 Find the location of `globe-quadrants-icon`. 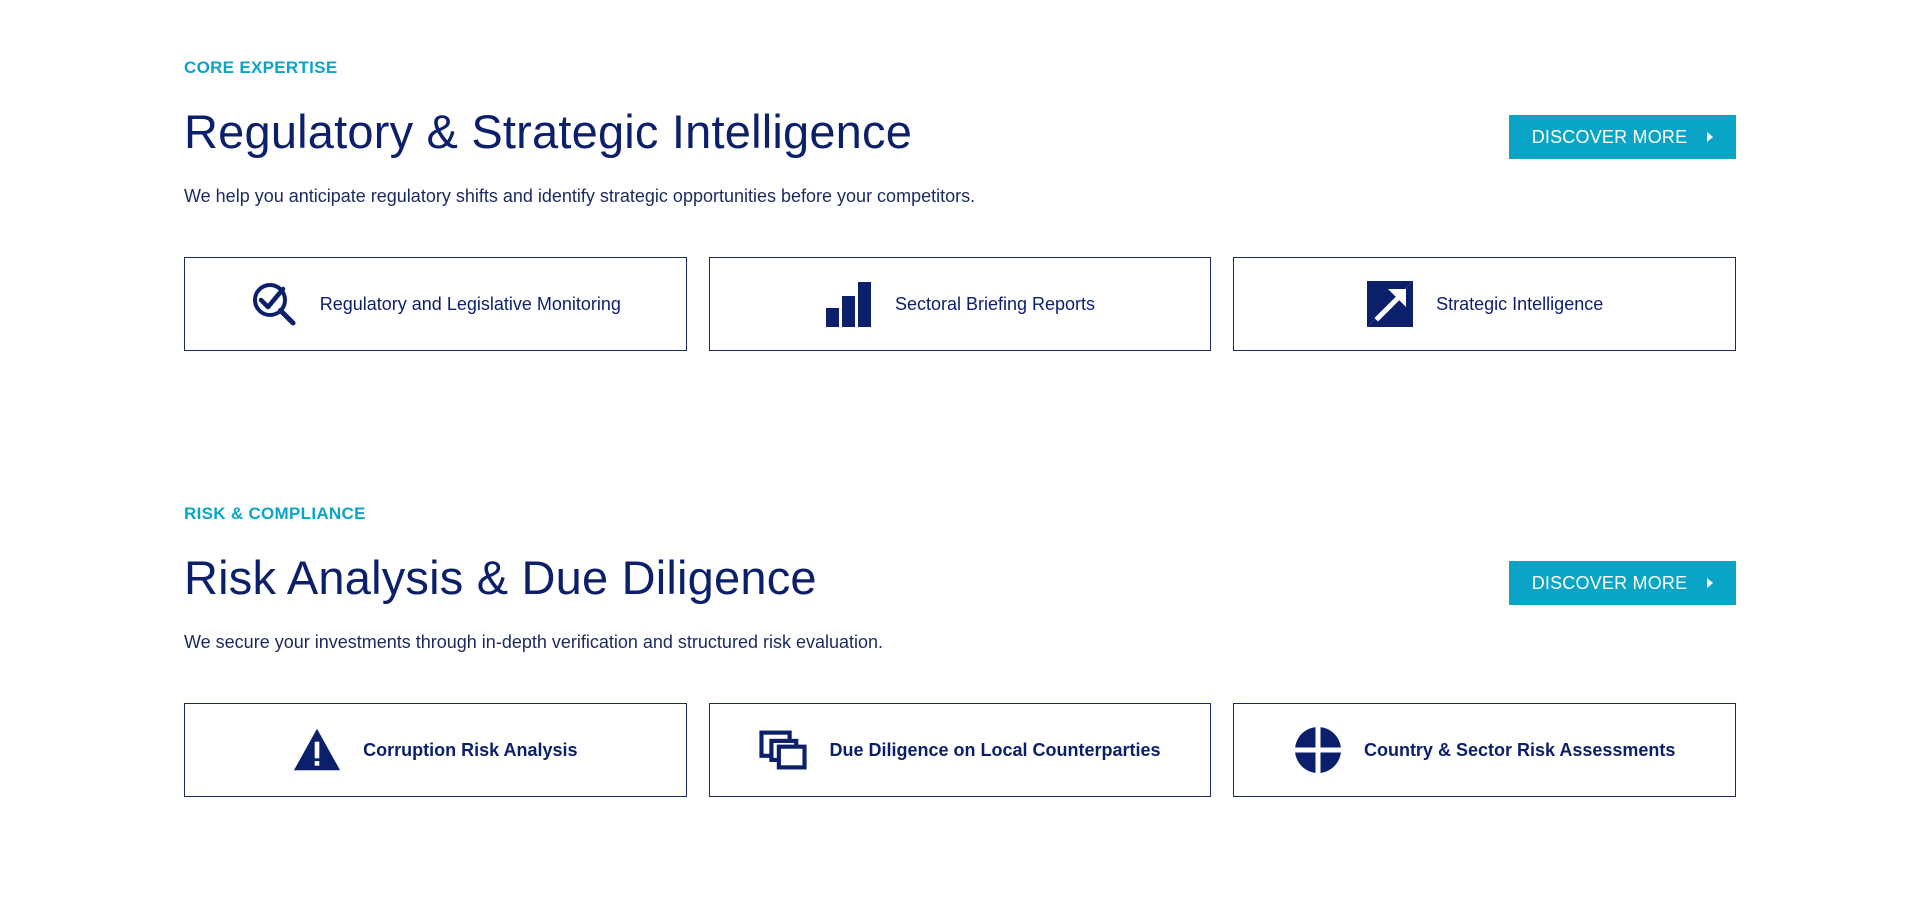

globe-quadrants-icon is located at coordinates (1318, 750).